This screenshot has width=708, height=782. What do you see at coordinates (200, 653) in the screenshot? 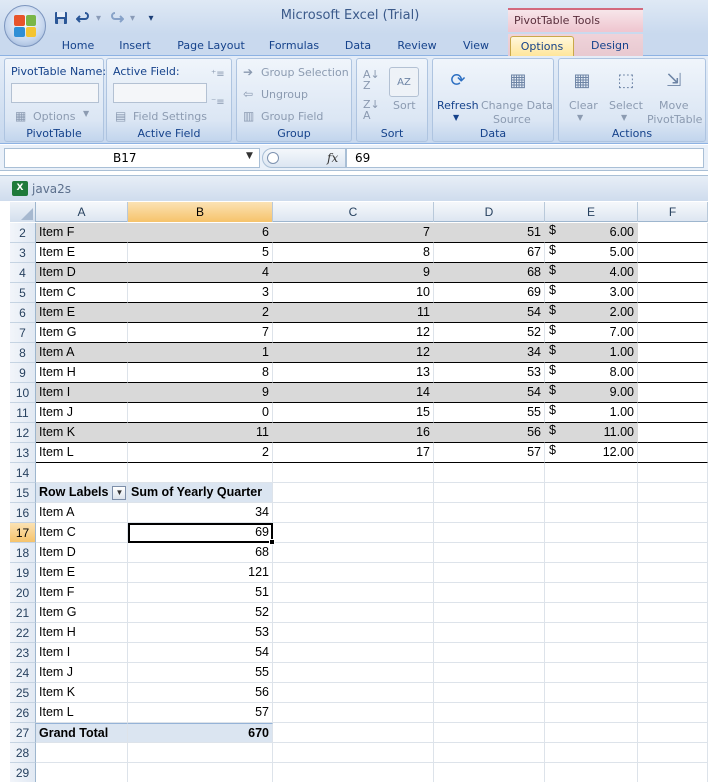
I see `pivot-value-cell: 54` at bounding box center [200, 653].